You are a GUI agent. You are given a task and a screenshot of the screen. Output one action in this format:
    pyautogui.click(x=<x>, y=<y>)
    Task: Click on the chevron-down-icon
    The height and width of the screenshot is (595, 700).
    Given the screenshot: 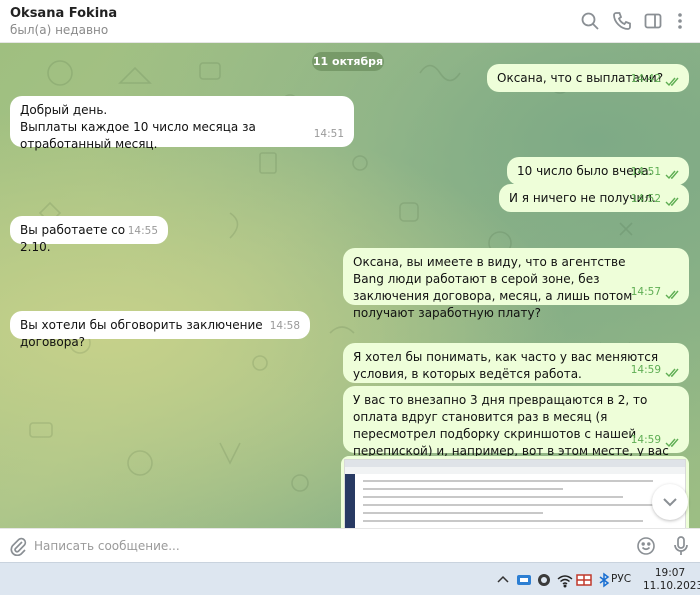 What is the action you would take?
    pyautogui.click(x=670, y=502)
    